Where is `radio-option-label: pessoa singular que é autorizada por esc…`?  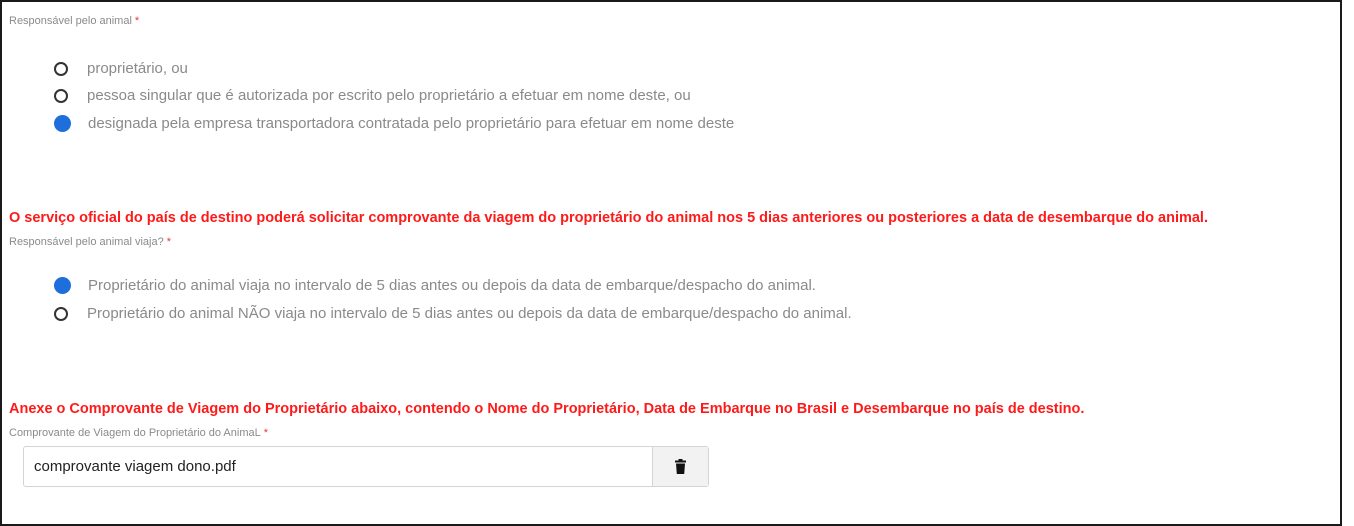
radio-option-label: pessoa singular que é autorizada por esc… is located at coordinates (389, 95).